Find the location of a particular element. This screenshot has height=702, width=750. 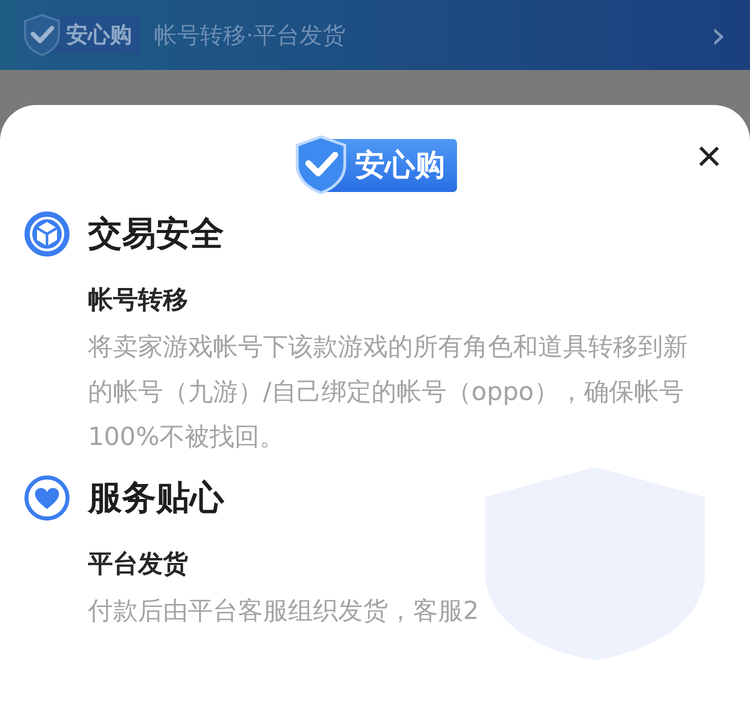

chevron-icon: › is located at coordinates (718, 35).